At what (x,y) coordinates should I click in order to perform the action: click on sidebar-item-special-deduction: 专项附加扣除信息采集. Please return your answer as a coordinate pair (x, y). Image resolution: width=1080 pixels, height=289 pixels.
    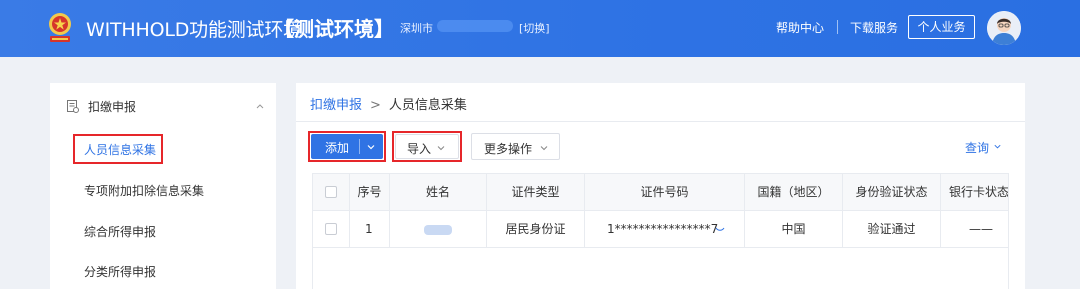
    Looking at the image, I should click on (163, 190).